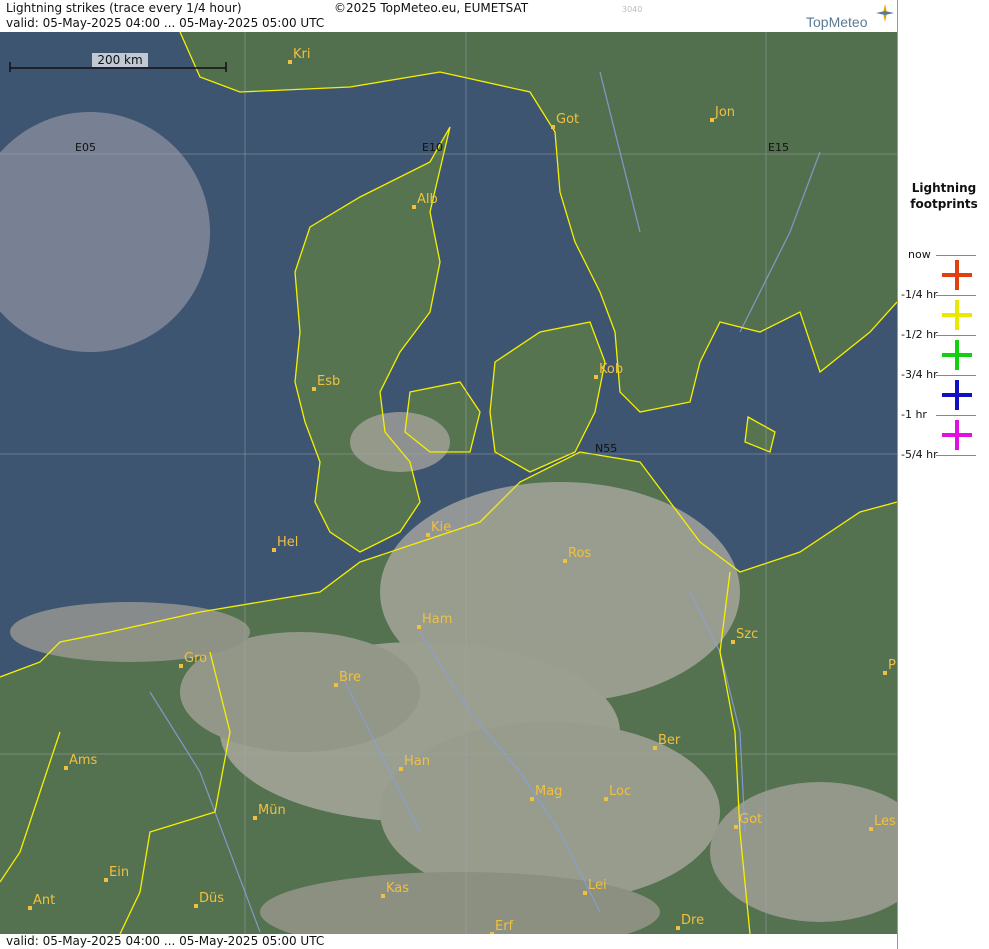 The height and width of the screenshot is (949, 989). Describe the element at coordinates (837, 22) in the screenshot. I see `logo-text: TopMeteo` at that location.